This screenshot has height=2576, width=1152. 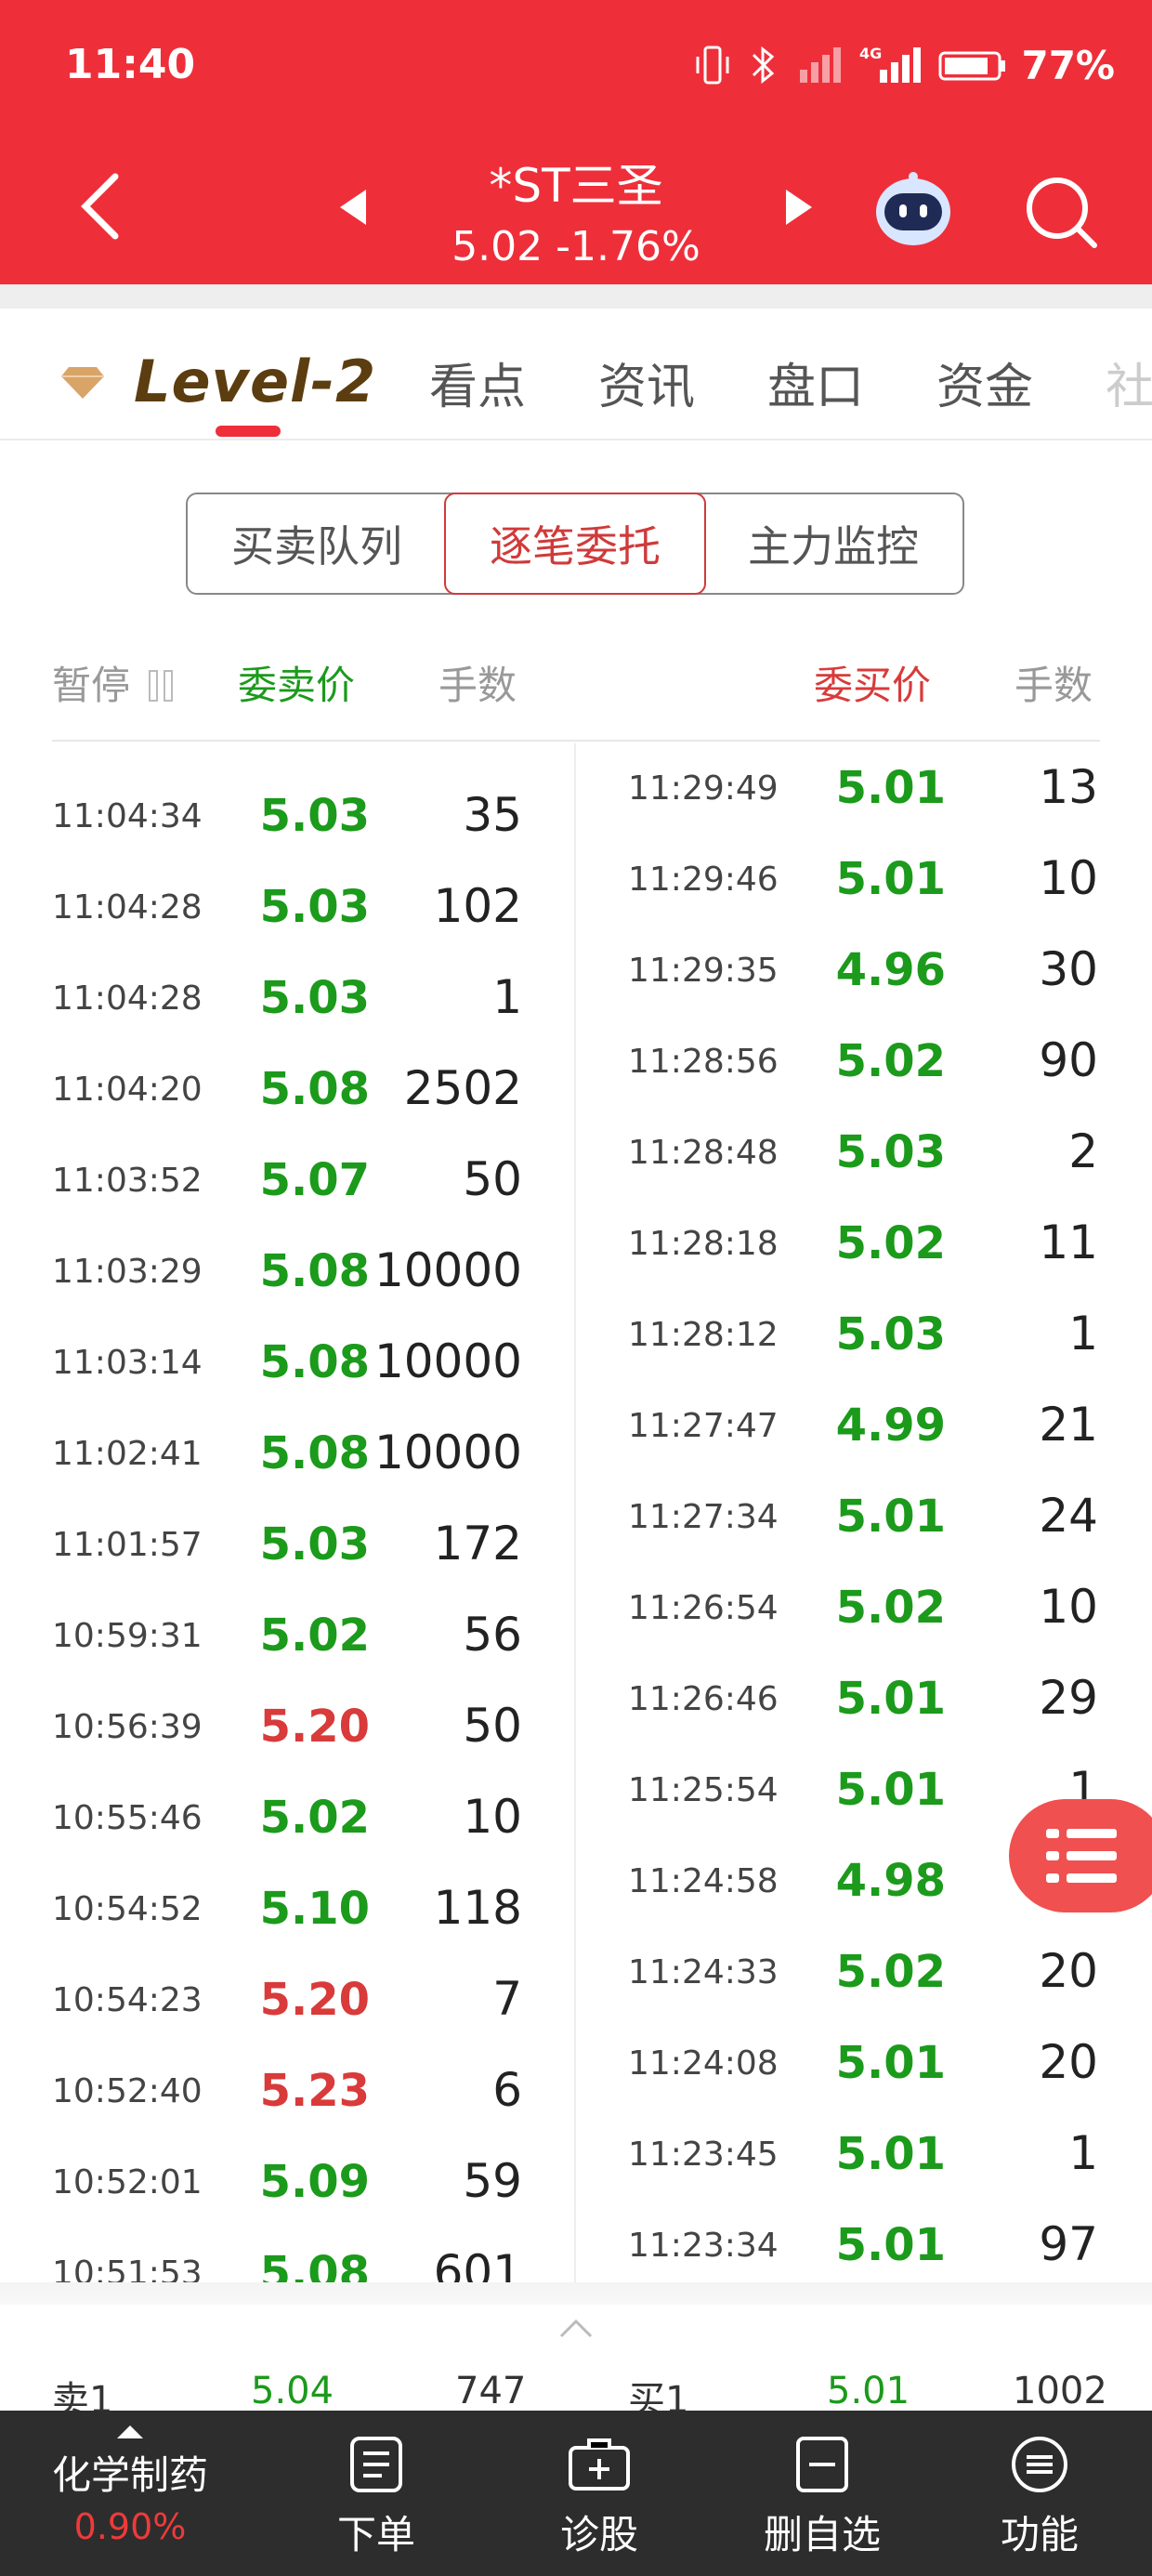 I want to click on order-price: 4.96, so click(x=890, y=970).